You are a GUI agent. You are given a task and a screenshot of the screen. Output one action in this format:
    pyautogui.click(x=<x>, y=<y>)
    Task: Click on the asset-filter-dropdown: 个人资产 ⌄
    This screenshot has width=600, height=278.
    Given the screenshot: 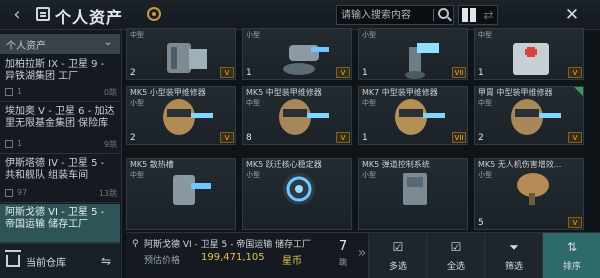 What is the action you would take?
    pyautogui.click(x=60, y=44)
    